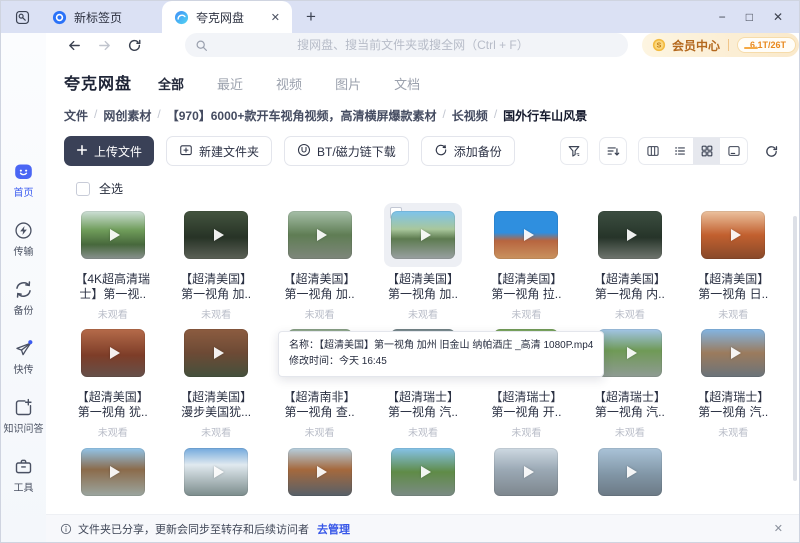 The height and width of the screenshot is (543, 800). Describe the element at coordinates (407, 83) in the screenshot. I see `category-tab: 文档` at that location.